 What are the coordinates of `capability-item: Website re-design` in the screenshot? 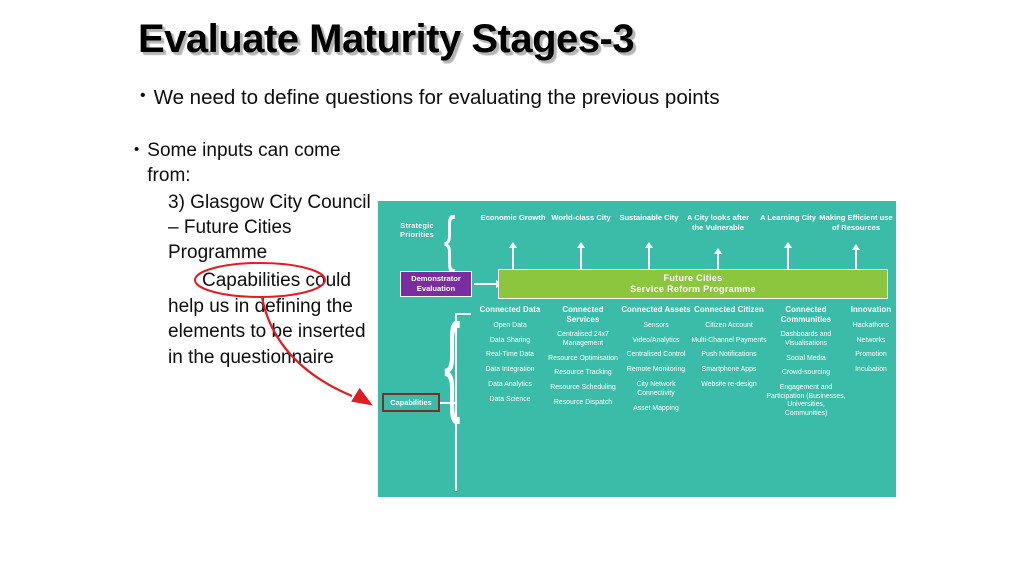 It's located at (729, 385).